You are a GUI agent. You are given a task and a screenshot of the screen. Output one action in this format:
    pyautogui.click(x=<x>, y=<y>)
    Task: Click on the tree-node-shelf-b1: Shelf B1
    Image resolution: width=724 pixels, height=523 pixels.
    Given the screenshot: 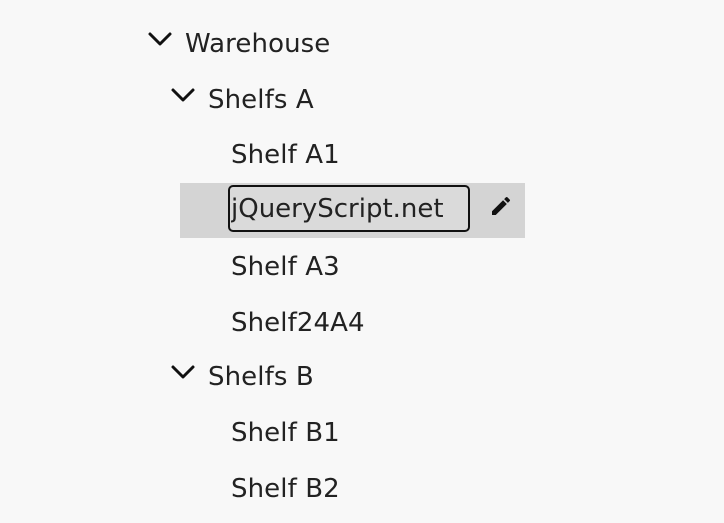 What is the action you would take?
    pyautogui.click(x=285, y=433)
    